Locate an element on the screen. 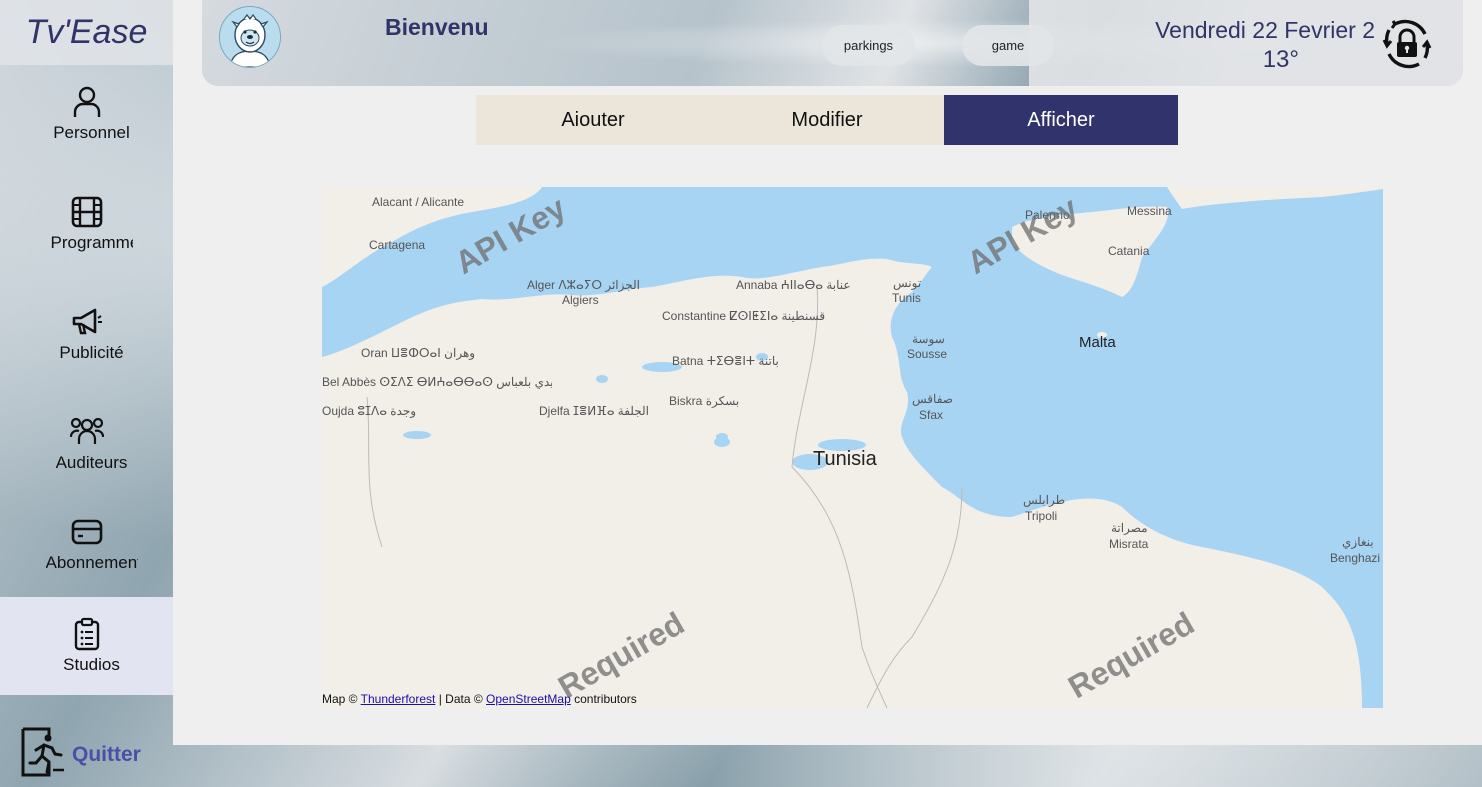 The height and width of the screenshot is (787, 1482). map-label: Bel Abbès ⵙⵉⴷⵉ ⴱⵍⵄⴰⴱⴱⴰⵙ سيدي بلعباس is located at coordinates (437, 382).